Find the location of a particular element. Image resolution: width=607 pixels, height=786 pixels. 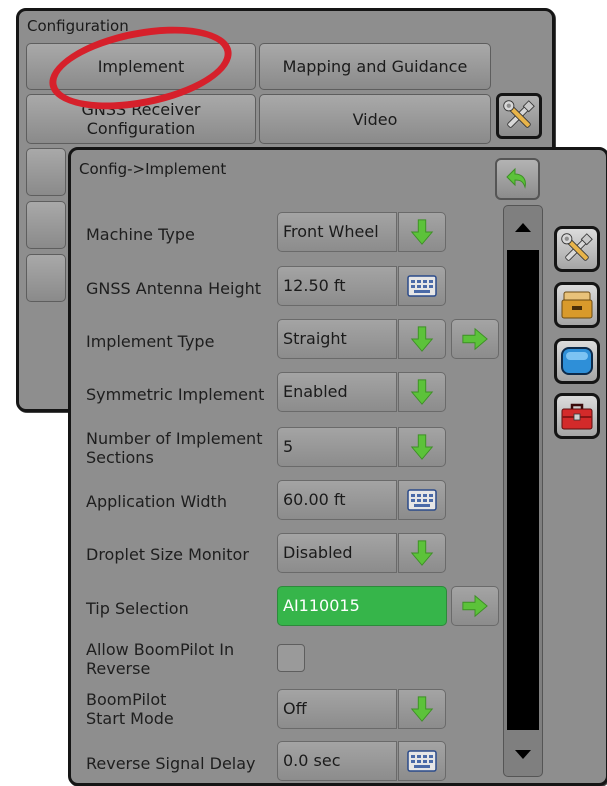

console-icon is located at coordinates (577, 305).